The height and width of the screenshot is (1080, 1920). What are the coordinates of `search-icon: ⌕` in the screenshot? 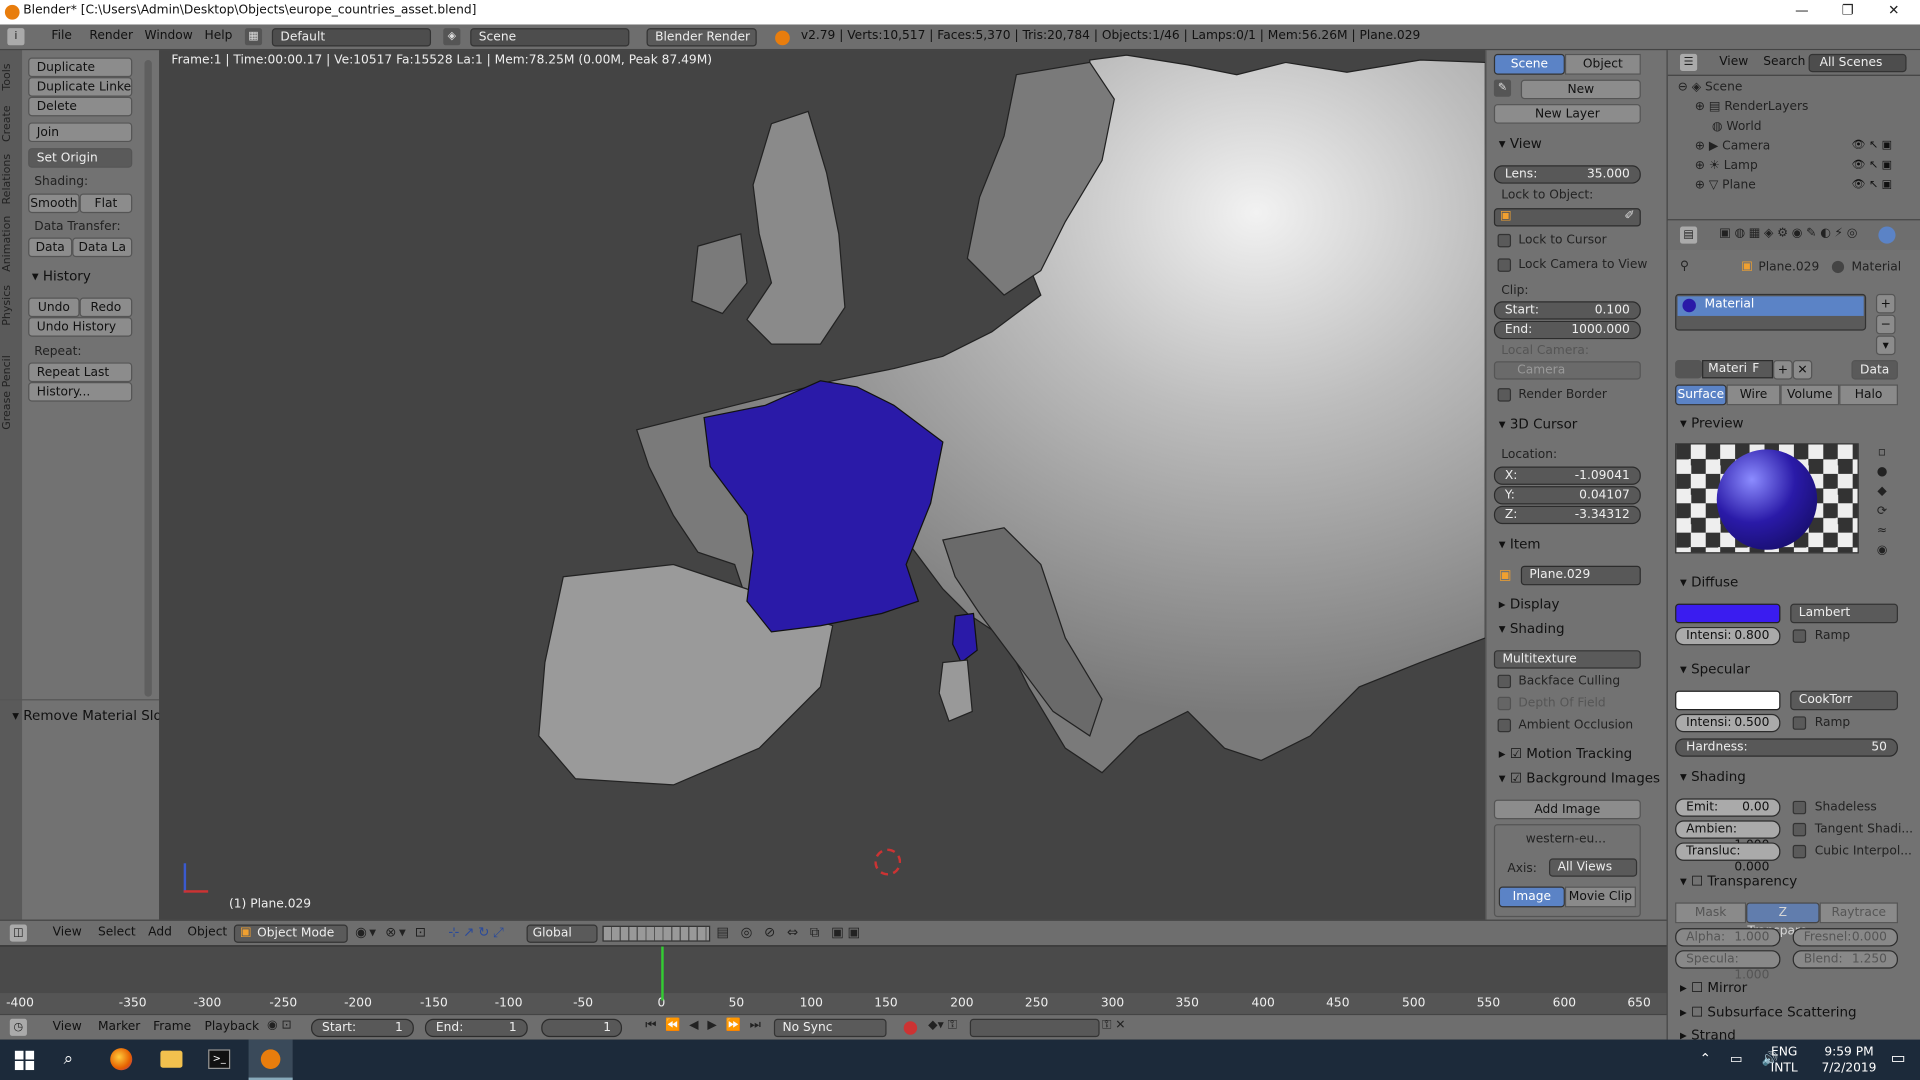 It's located at (69, 1059).